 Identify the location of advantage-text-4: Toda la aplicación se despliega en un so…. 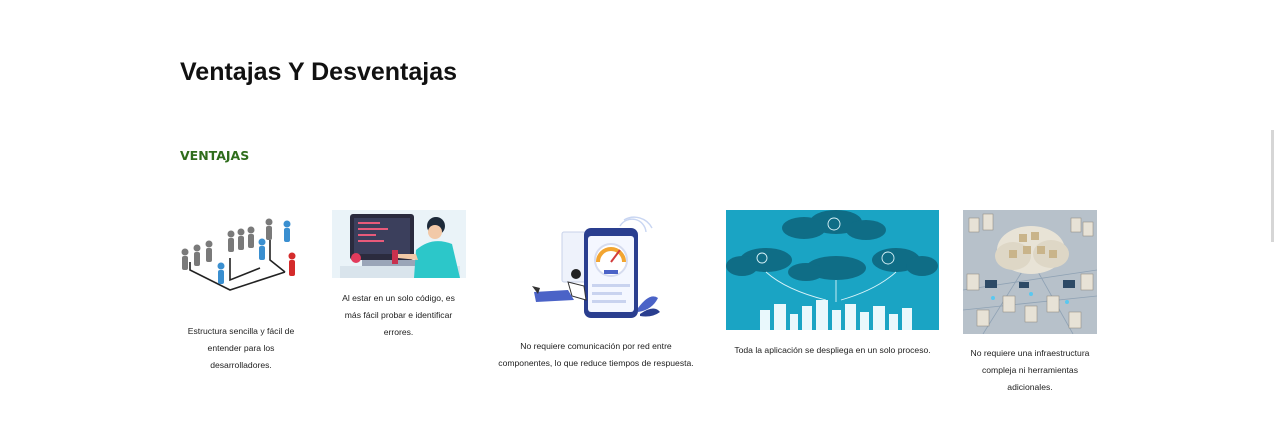
(832, 350).